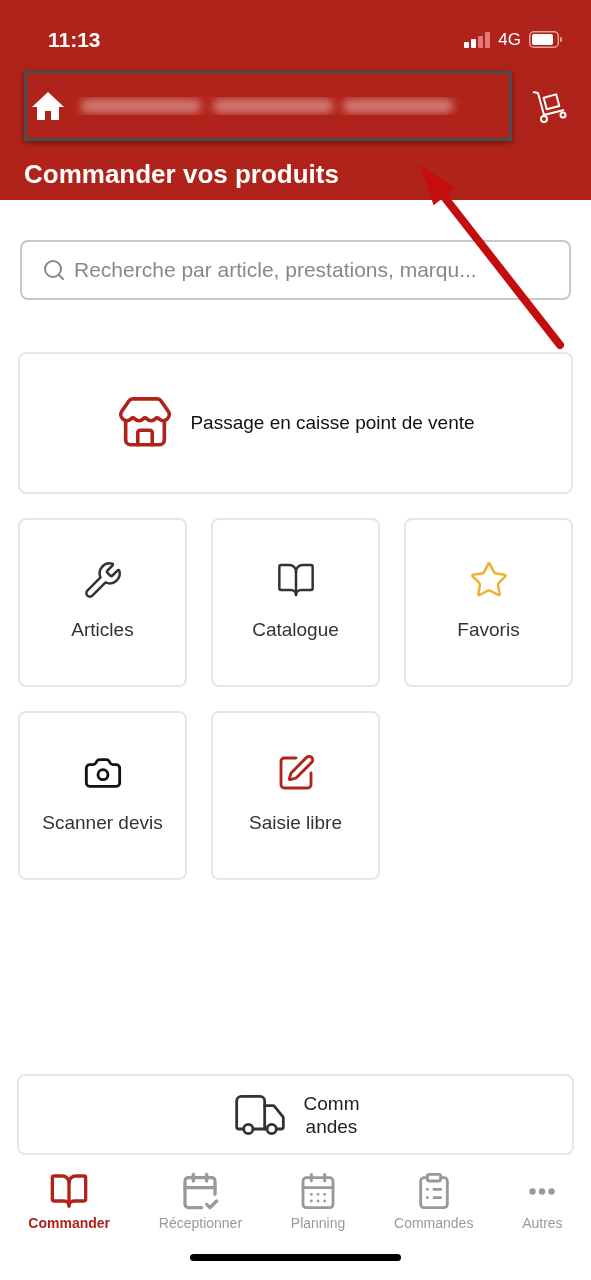 The width and height of the screenshot is (591, 1280). Describe the element at coordinates (477, 39) in the screenshot. I see `signal-icon` at that location.